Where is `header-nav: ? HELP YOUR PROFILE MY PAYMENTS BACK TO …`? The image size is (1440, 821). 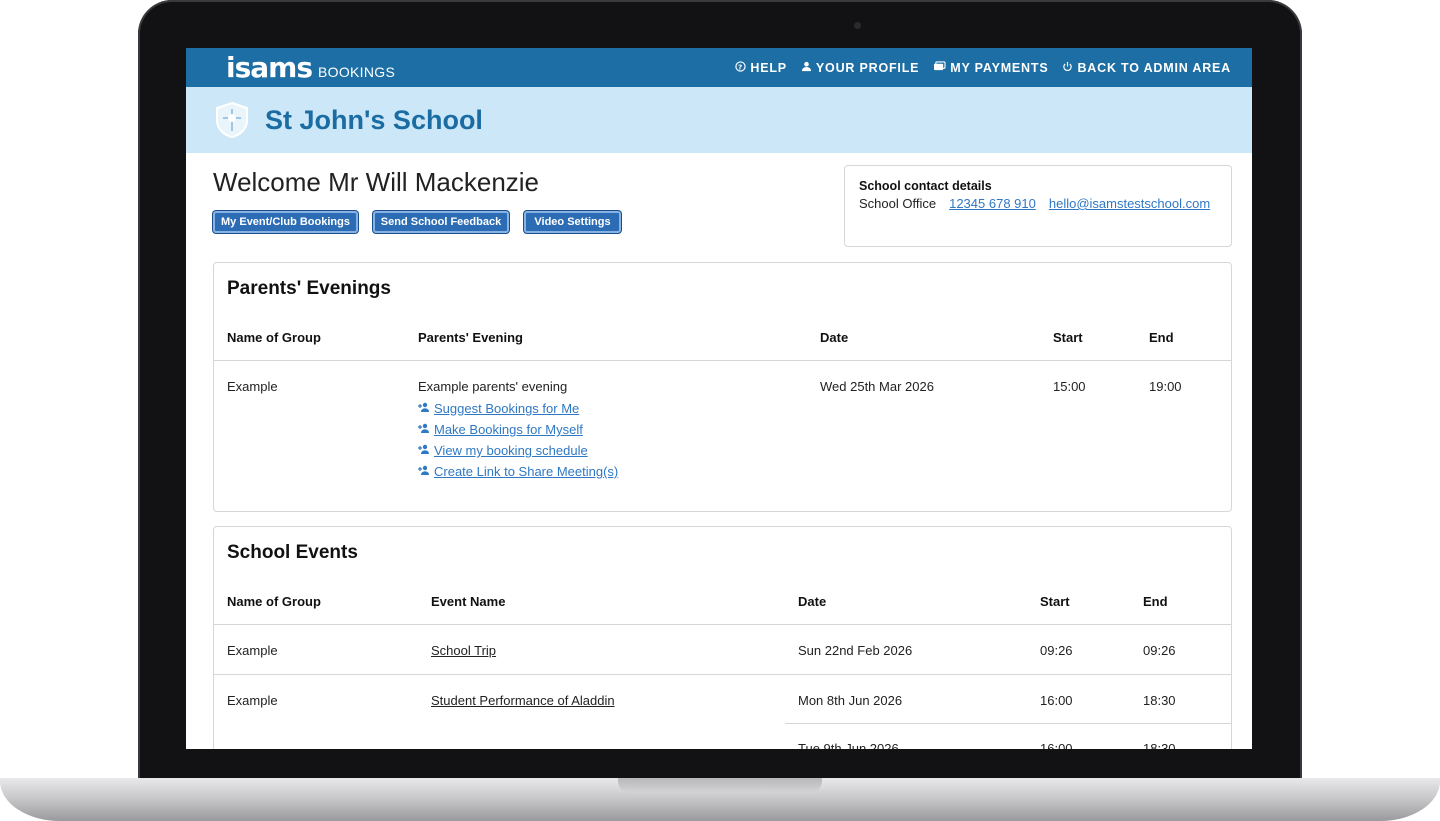 header-nav: ? HELP YOUR PROFILE MY PAYMENTS BACK TO … is located at coordinates (983, 68).